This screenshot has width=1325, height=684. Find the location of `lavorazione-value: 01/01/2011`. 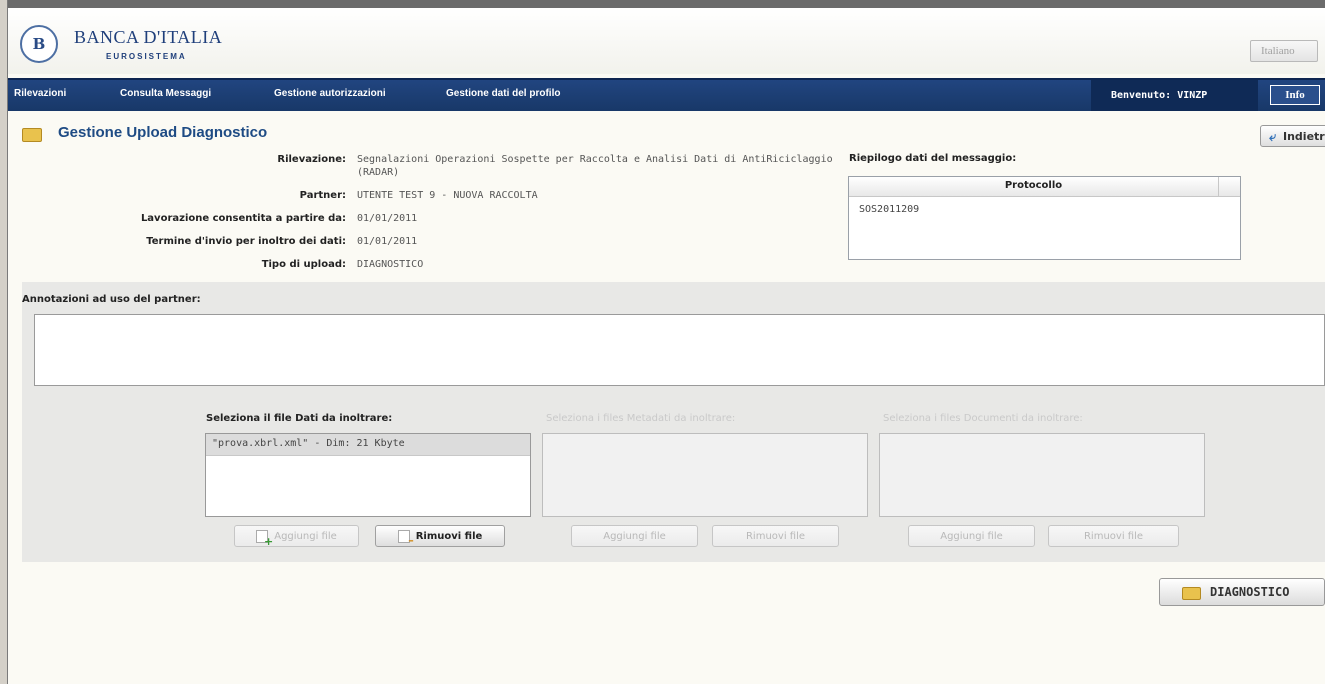

lavorazione-value: 01/01/2011 is located at coordinates (387, 218).